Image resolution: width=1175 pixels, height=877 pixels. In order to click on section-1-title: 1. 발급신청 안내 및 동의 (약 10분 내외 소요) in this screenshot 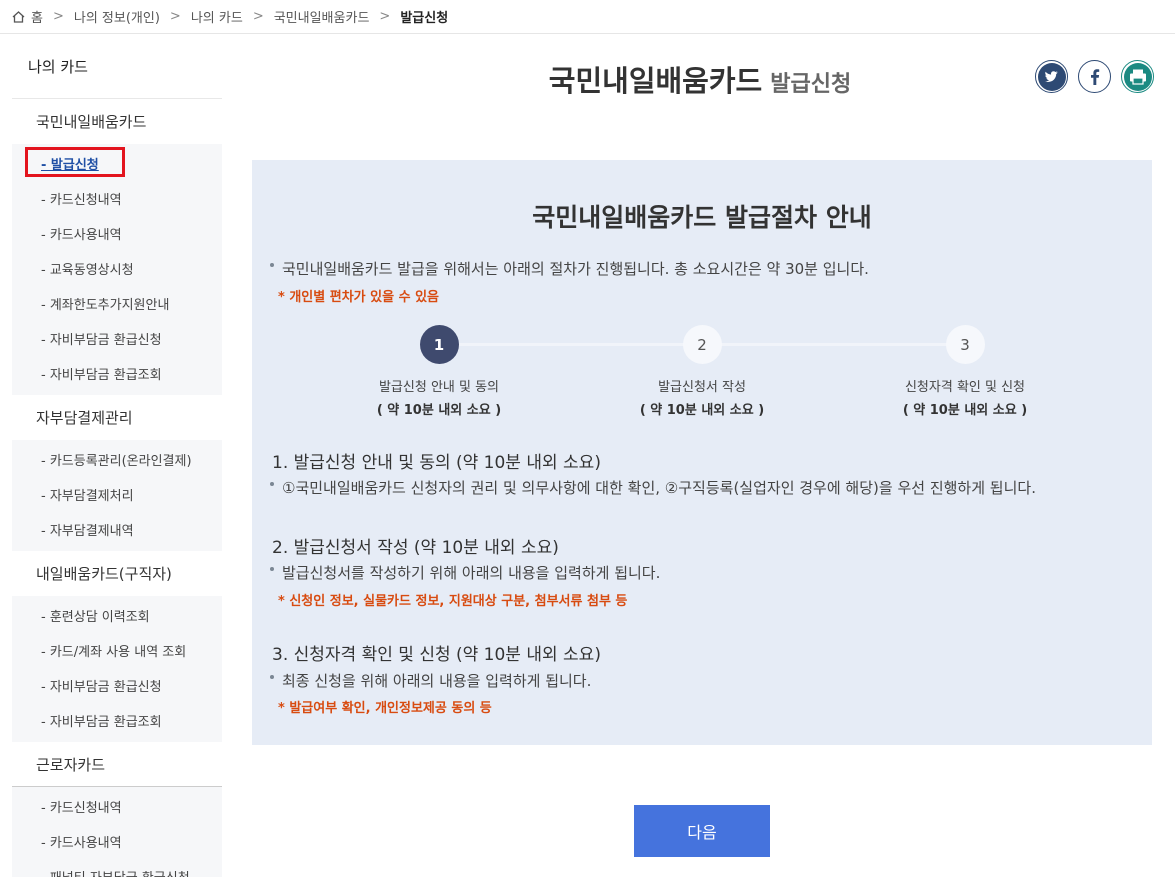, I will do `click(436, 463)`.